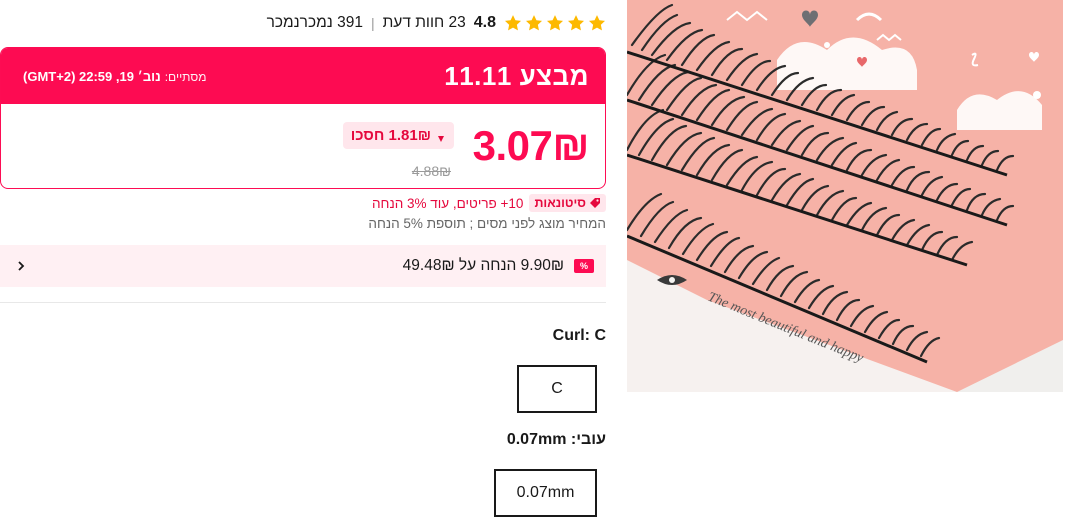  Describe the element at coordinates (560, 203) in the screenshot. I see `bulk-badge-text: סיטונאות` at that location.